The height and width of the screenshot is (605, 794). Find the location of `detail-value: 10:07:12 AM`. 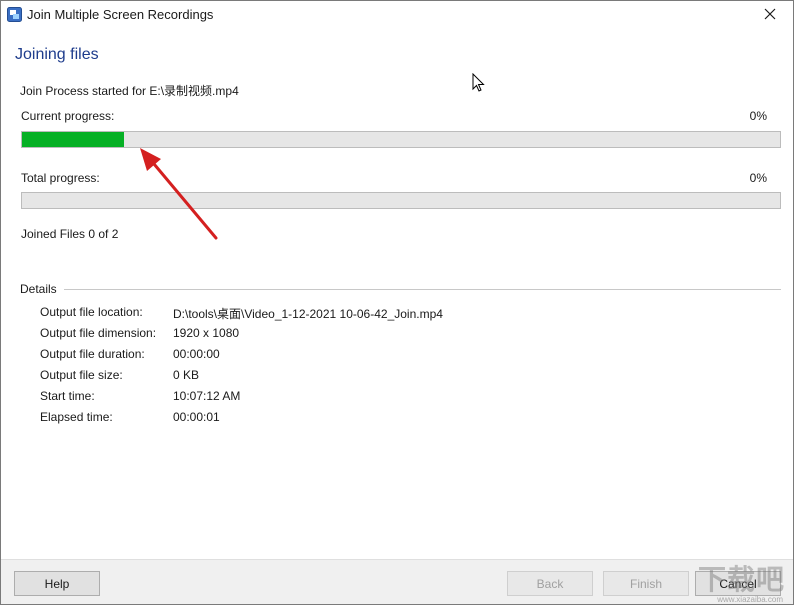

detail-value: 10:07:12 AM is located at coordinates (207, 396).